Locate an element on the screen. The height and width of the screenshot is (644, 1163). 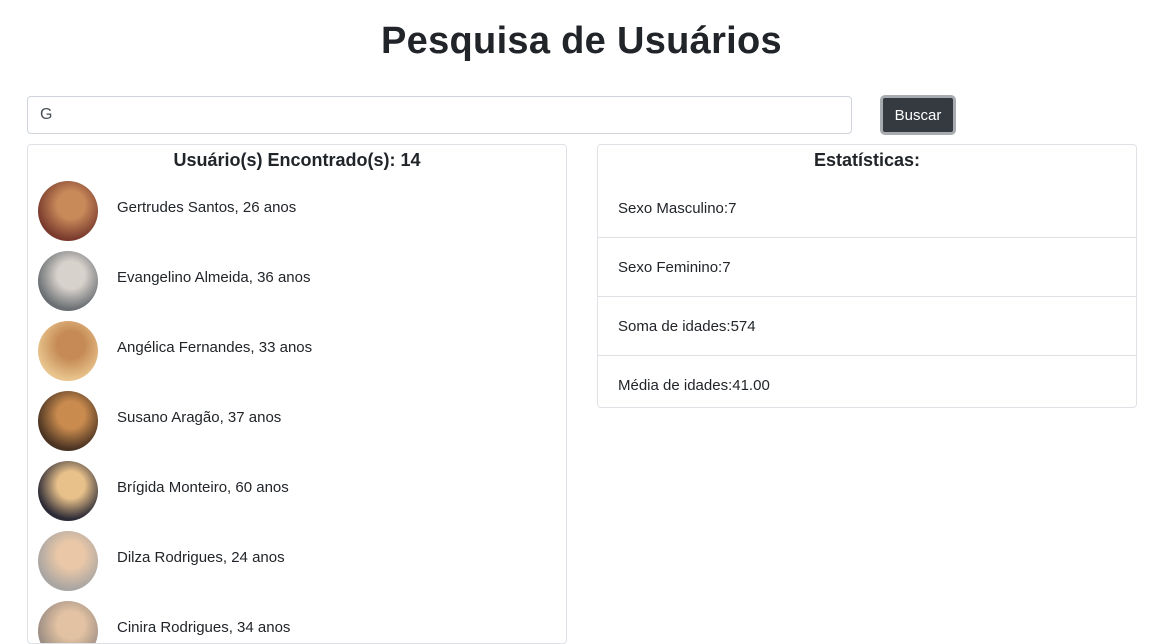
list-item: Cinira Rodrigues, 34 anos is located at coordinates (297, 620).